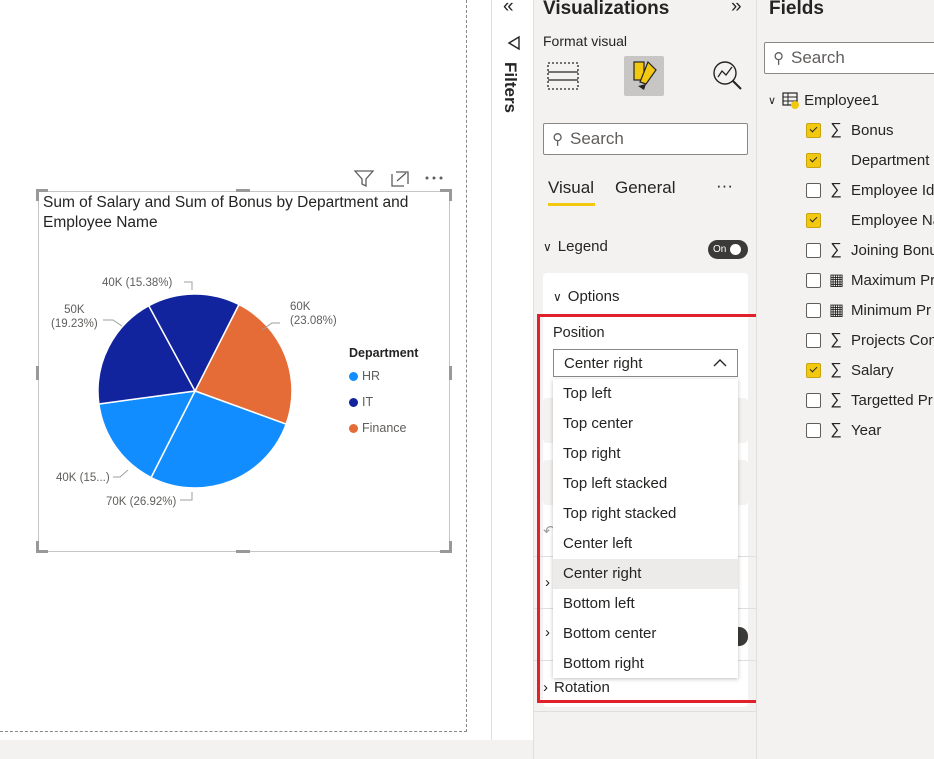  Describe the element at coordinates (313, 321) in the screenshot. I see `data-label-percent: (23.08%)` at that location.